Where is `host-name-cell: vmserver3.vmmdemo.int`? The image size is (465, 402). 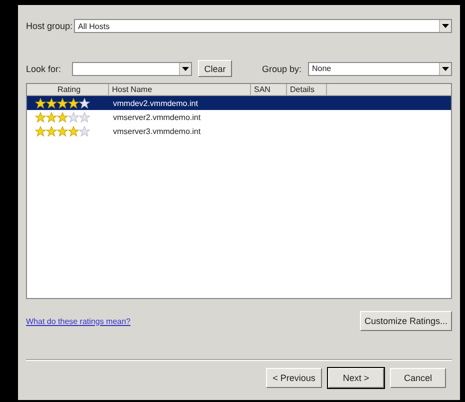 host-name-cell: vmserver3.vmmdemo.int is located at coordinates (157, 131).